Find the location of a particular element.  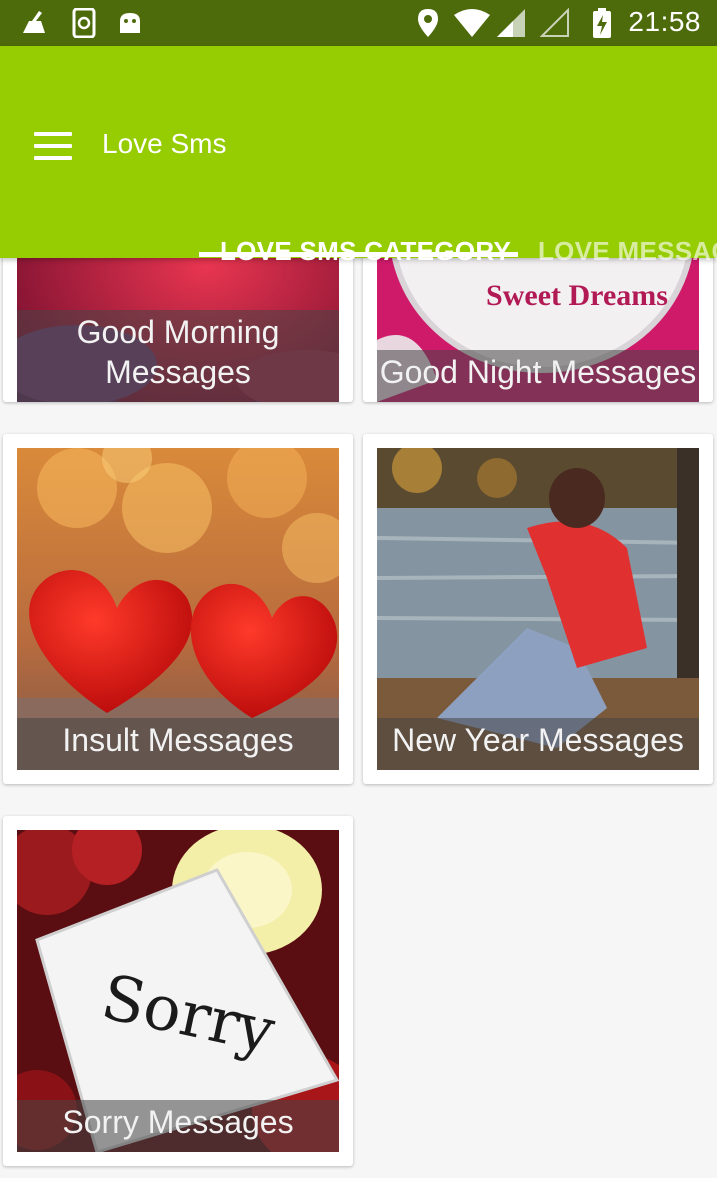

cleaner-icon is located at coordinates (34, 23).